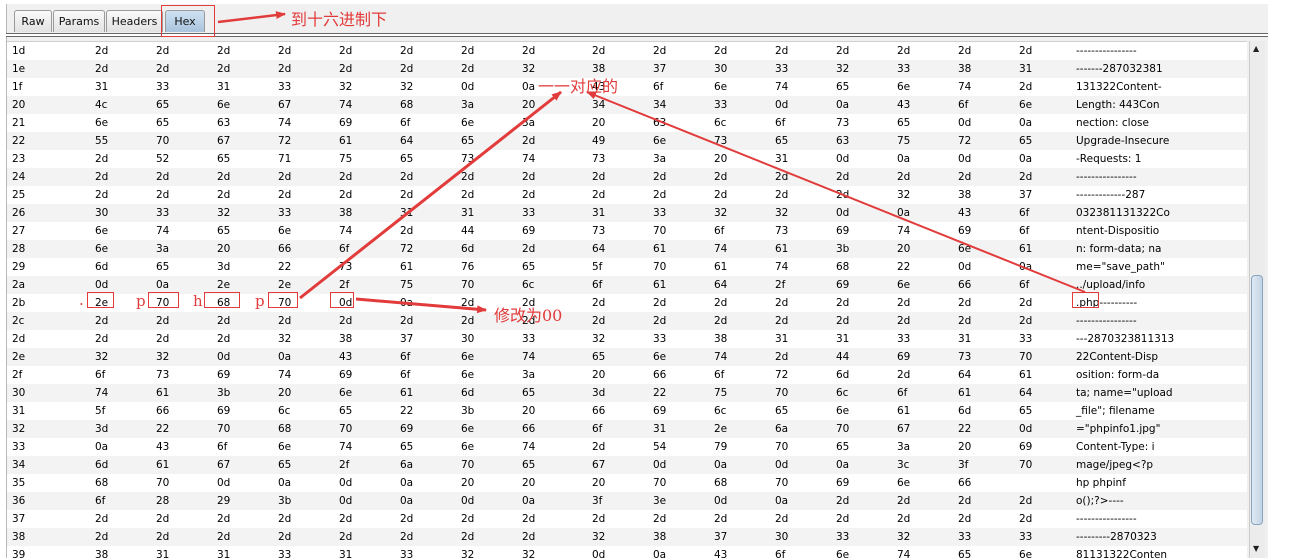 The image size is (1293, 559). I want to click on arrow-right-to-label, so click(836, 192).